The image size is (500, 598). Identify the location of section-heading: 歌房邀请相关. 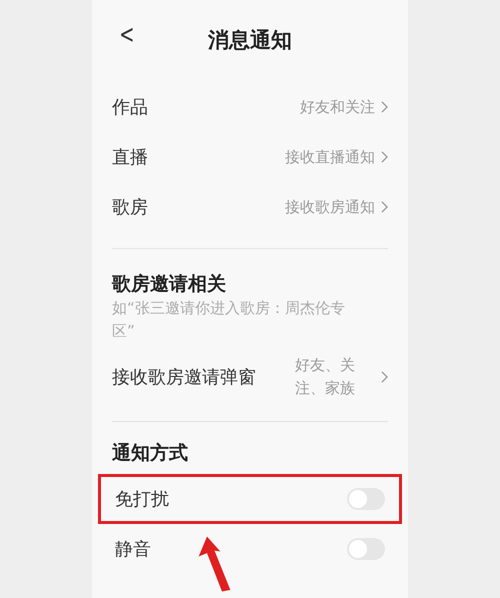
(169, 284).